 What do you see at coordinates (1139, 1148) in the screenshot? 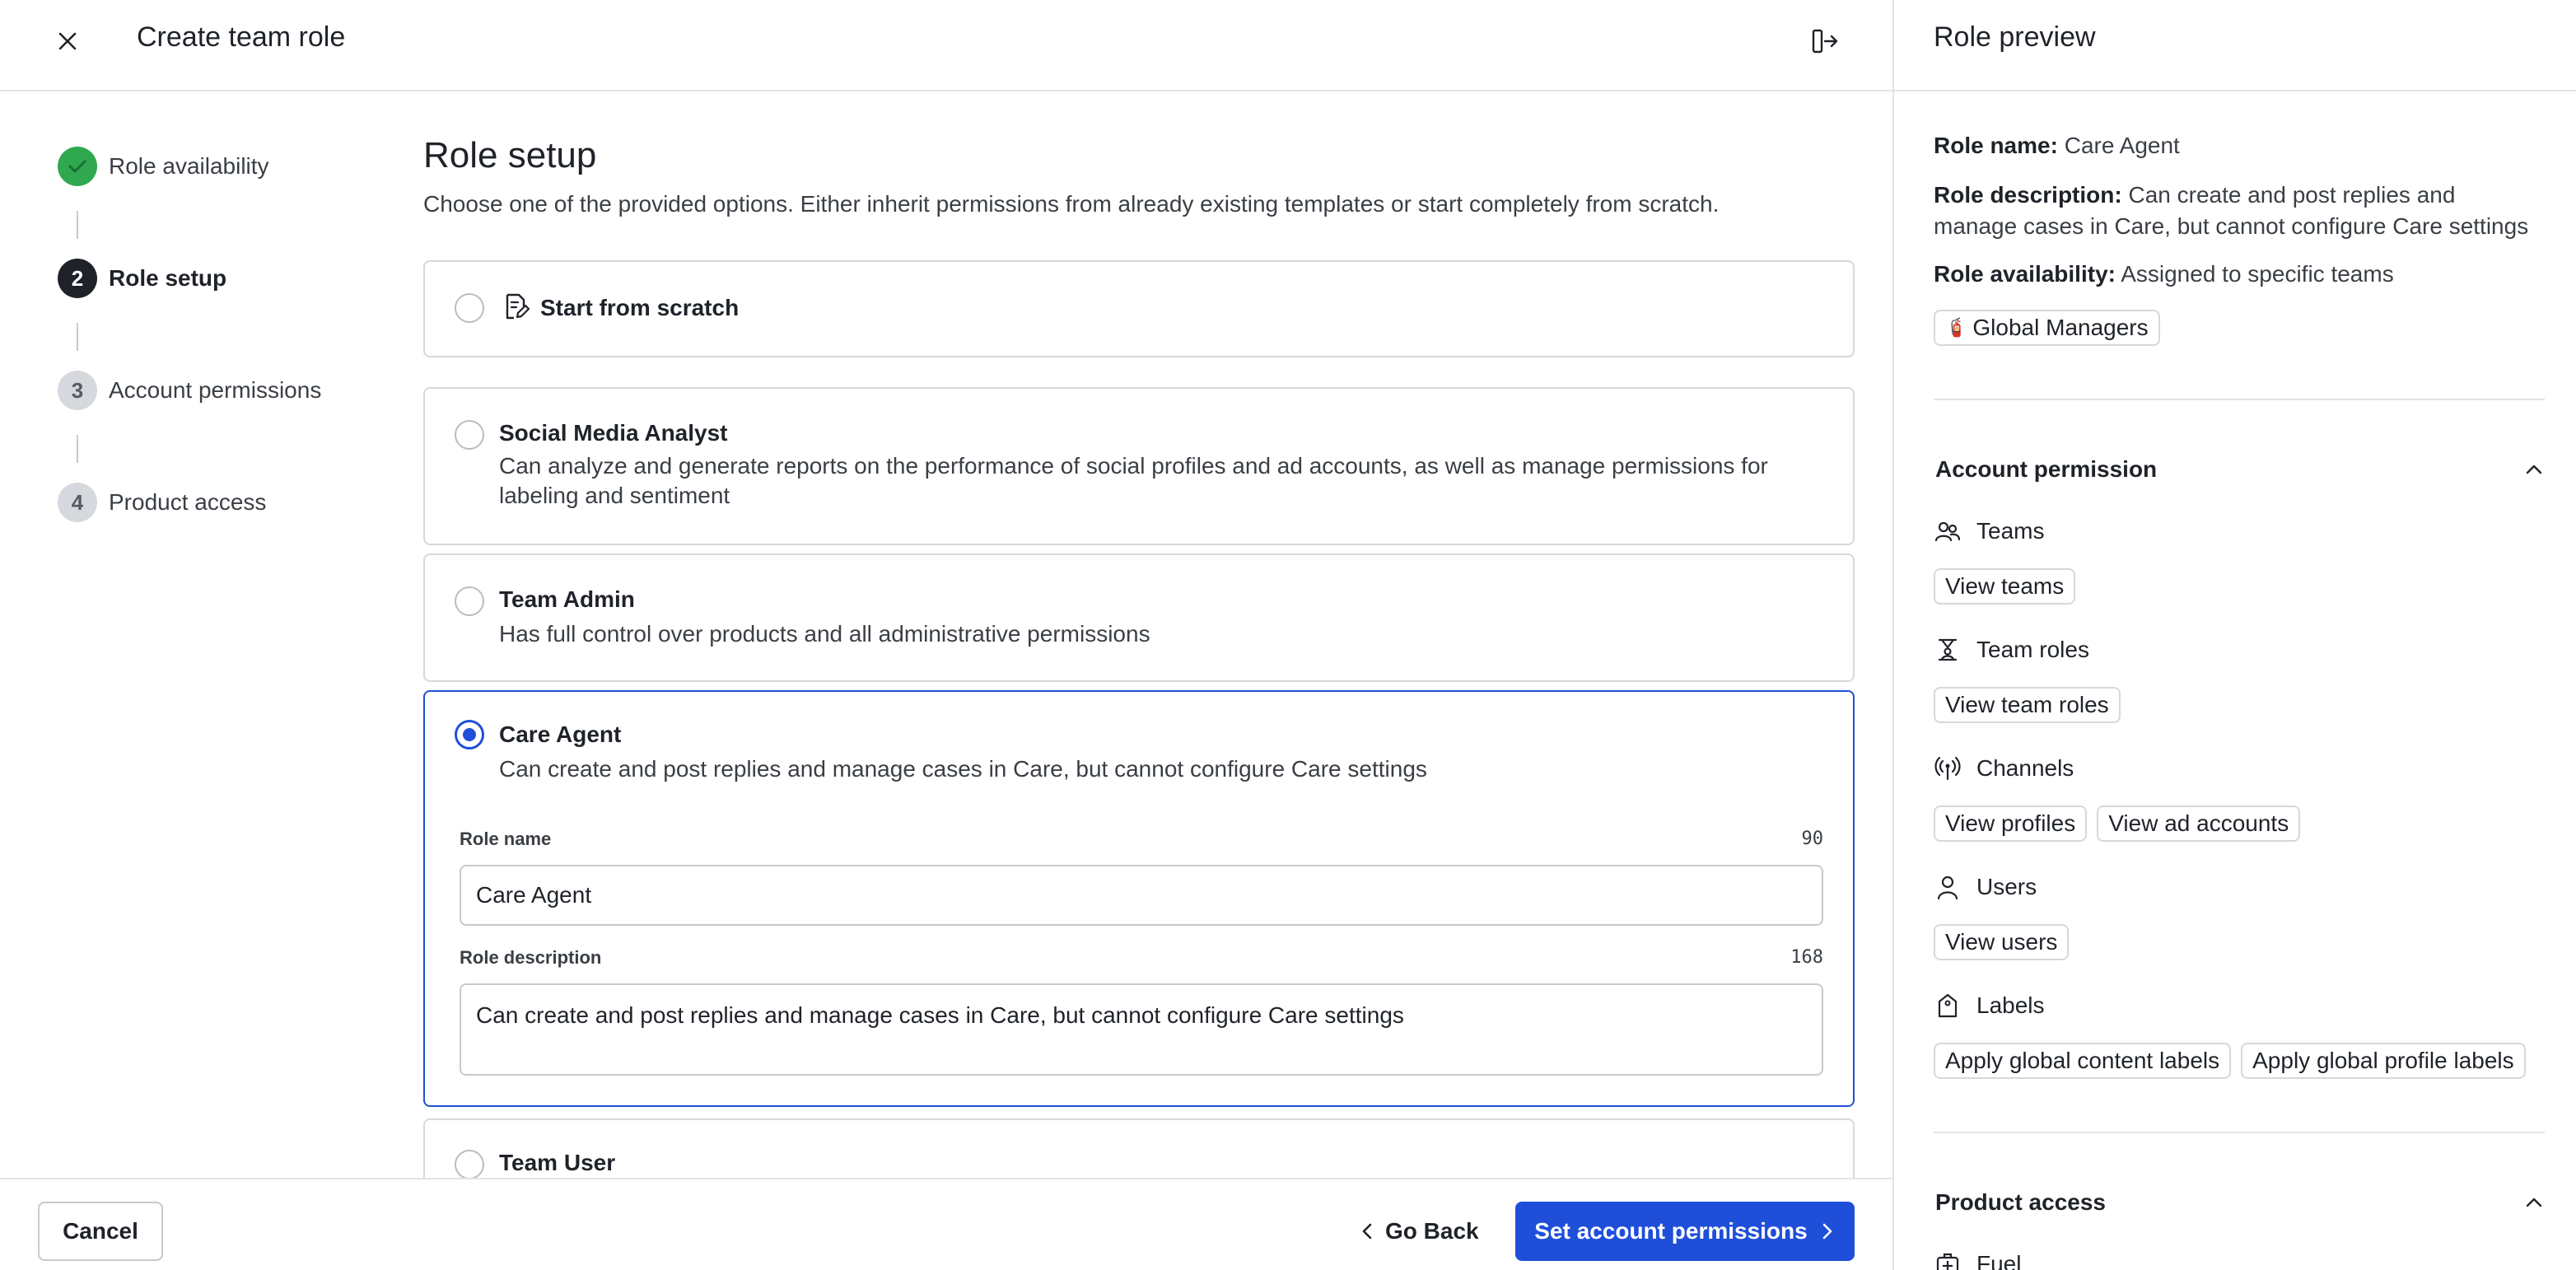
I see `option-team-user: Team User` at bounding box center [1139, 1148].